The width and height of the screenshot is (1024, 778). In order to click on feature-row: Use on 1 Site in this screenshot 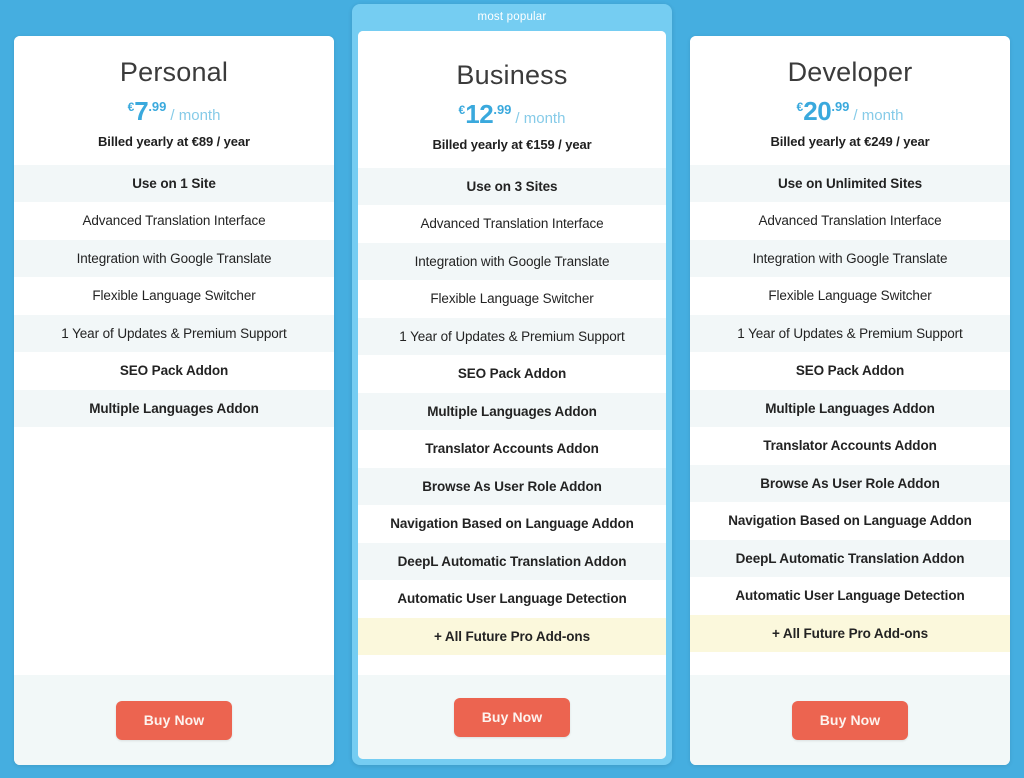, I will do `click(174, 183)`.